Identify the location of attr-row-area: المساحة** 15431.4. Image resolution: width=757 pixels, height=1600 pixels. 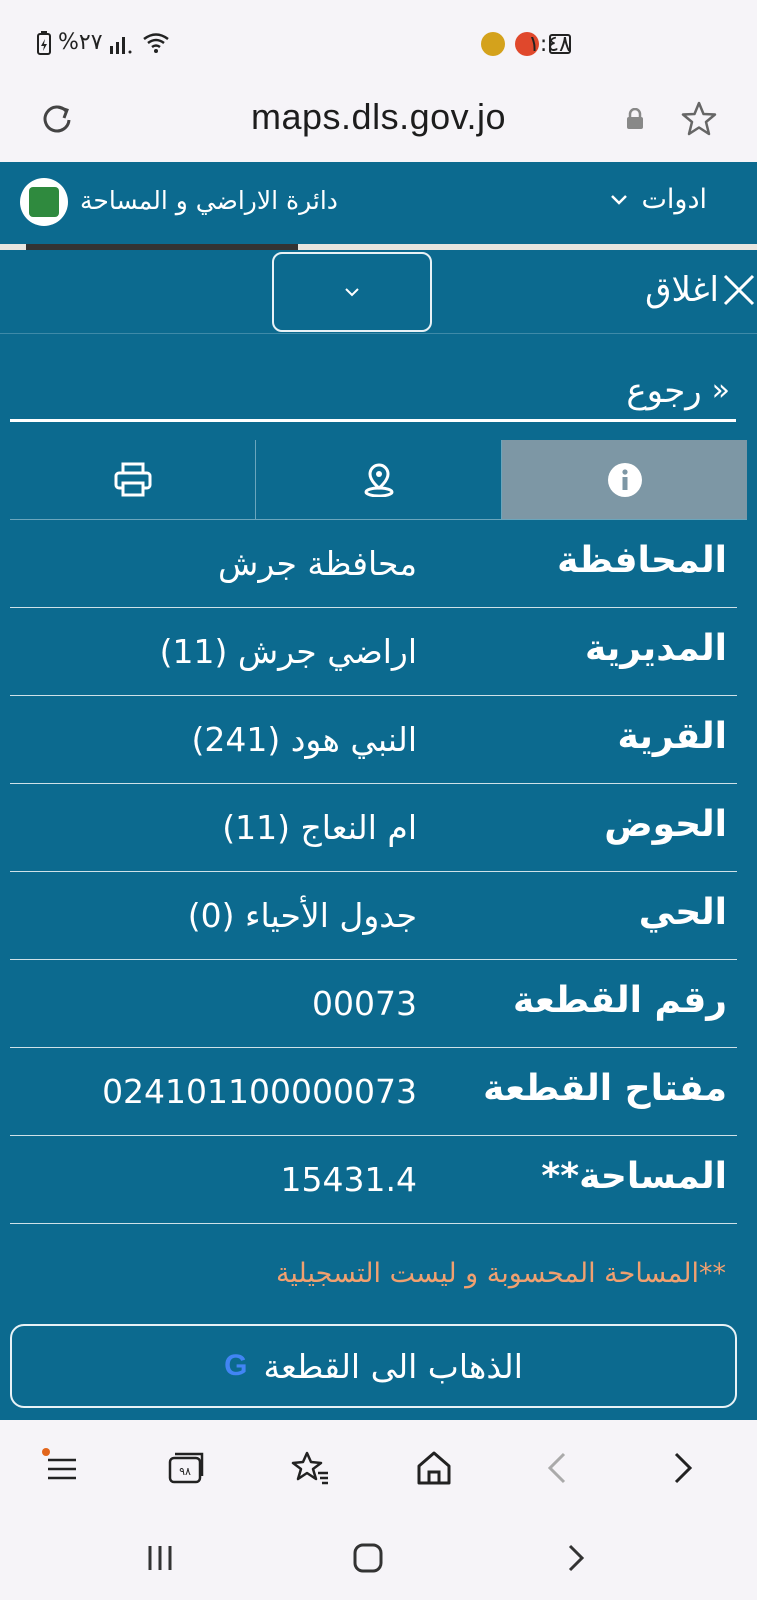
(373, 1180).